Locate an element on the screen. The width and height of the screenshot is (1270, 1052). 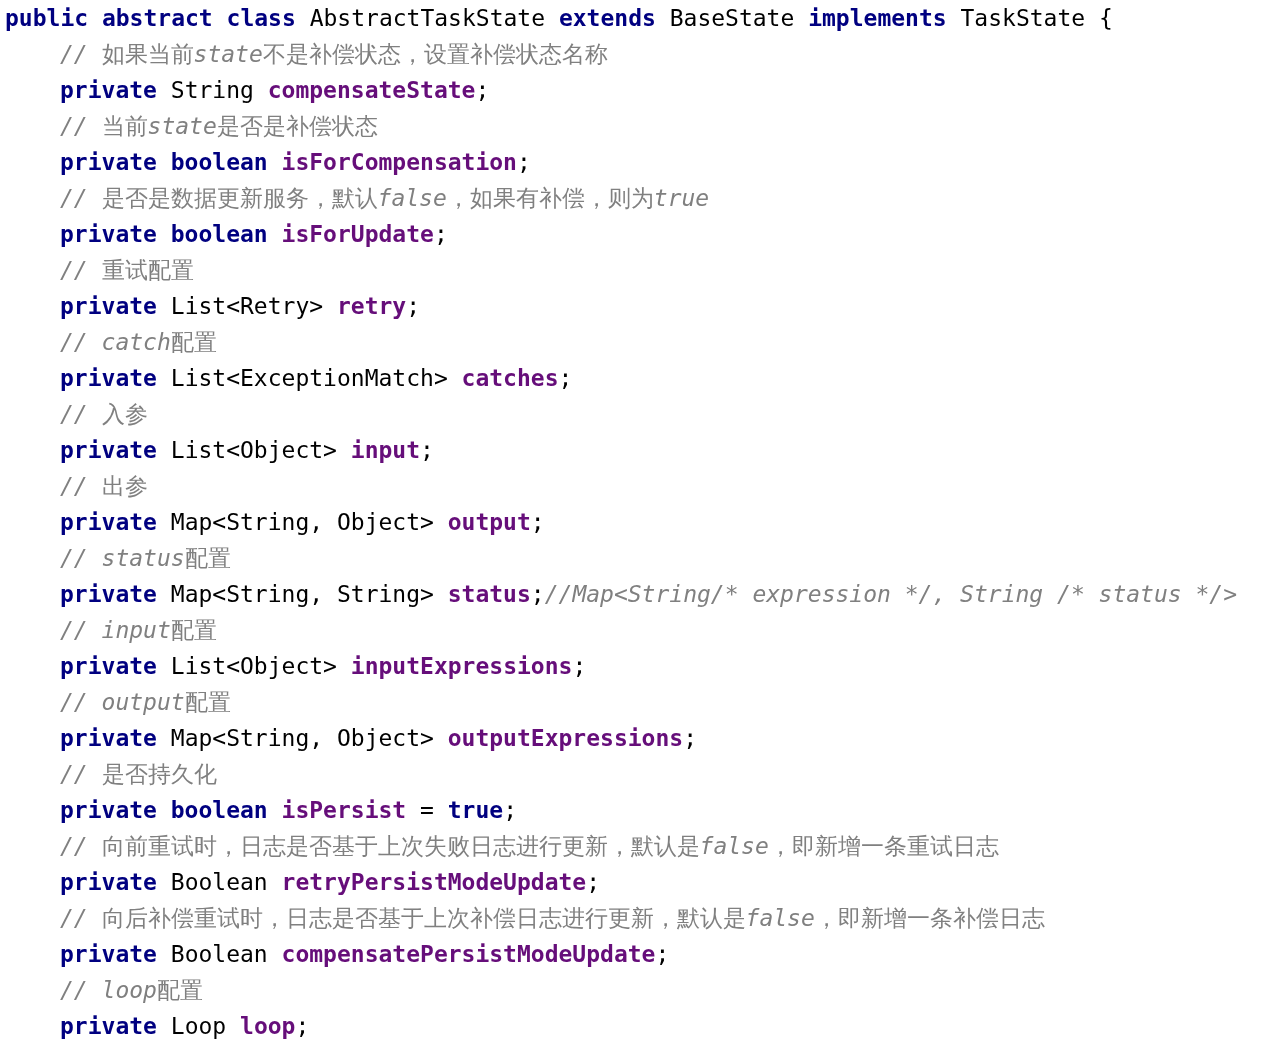
code-comment: // status配置 is located at coordinates (145, 558).